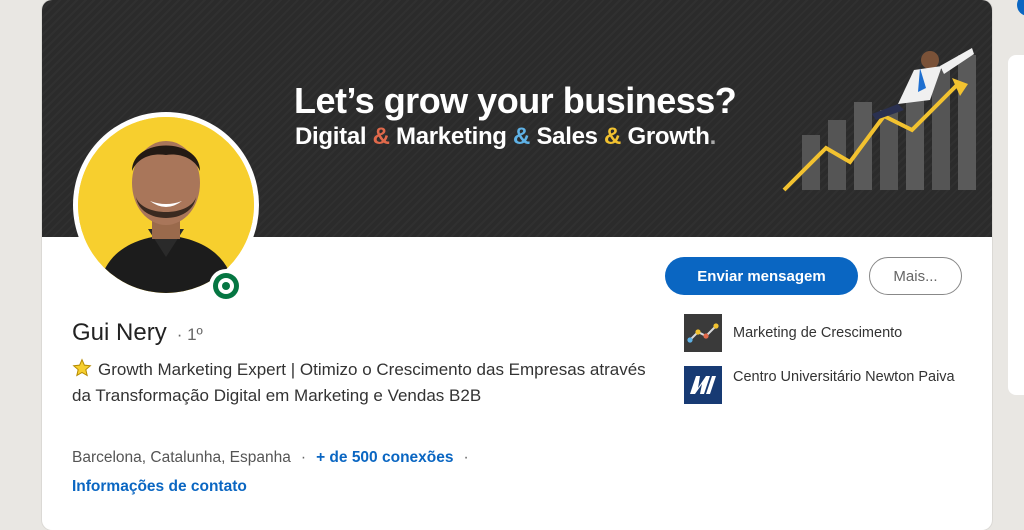  What do you see at coordinates (189, 334) in the screenshot?
I see `connection-degree: · 1º` at bounding box center [189, 334].